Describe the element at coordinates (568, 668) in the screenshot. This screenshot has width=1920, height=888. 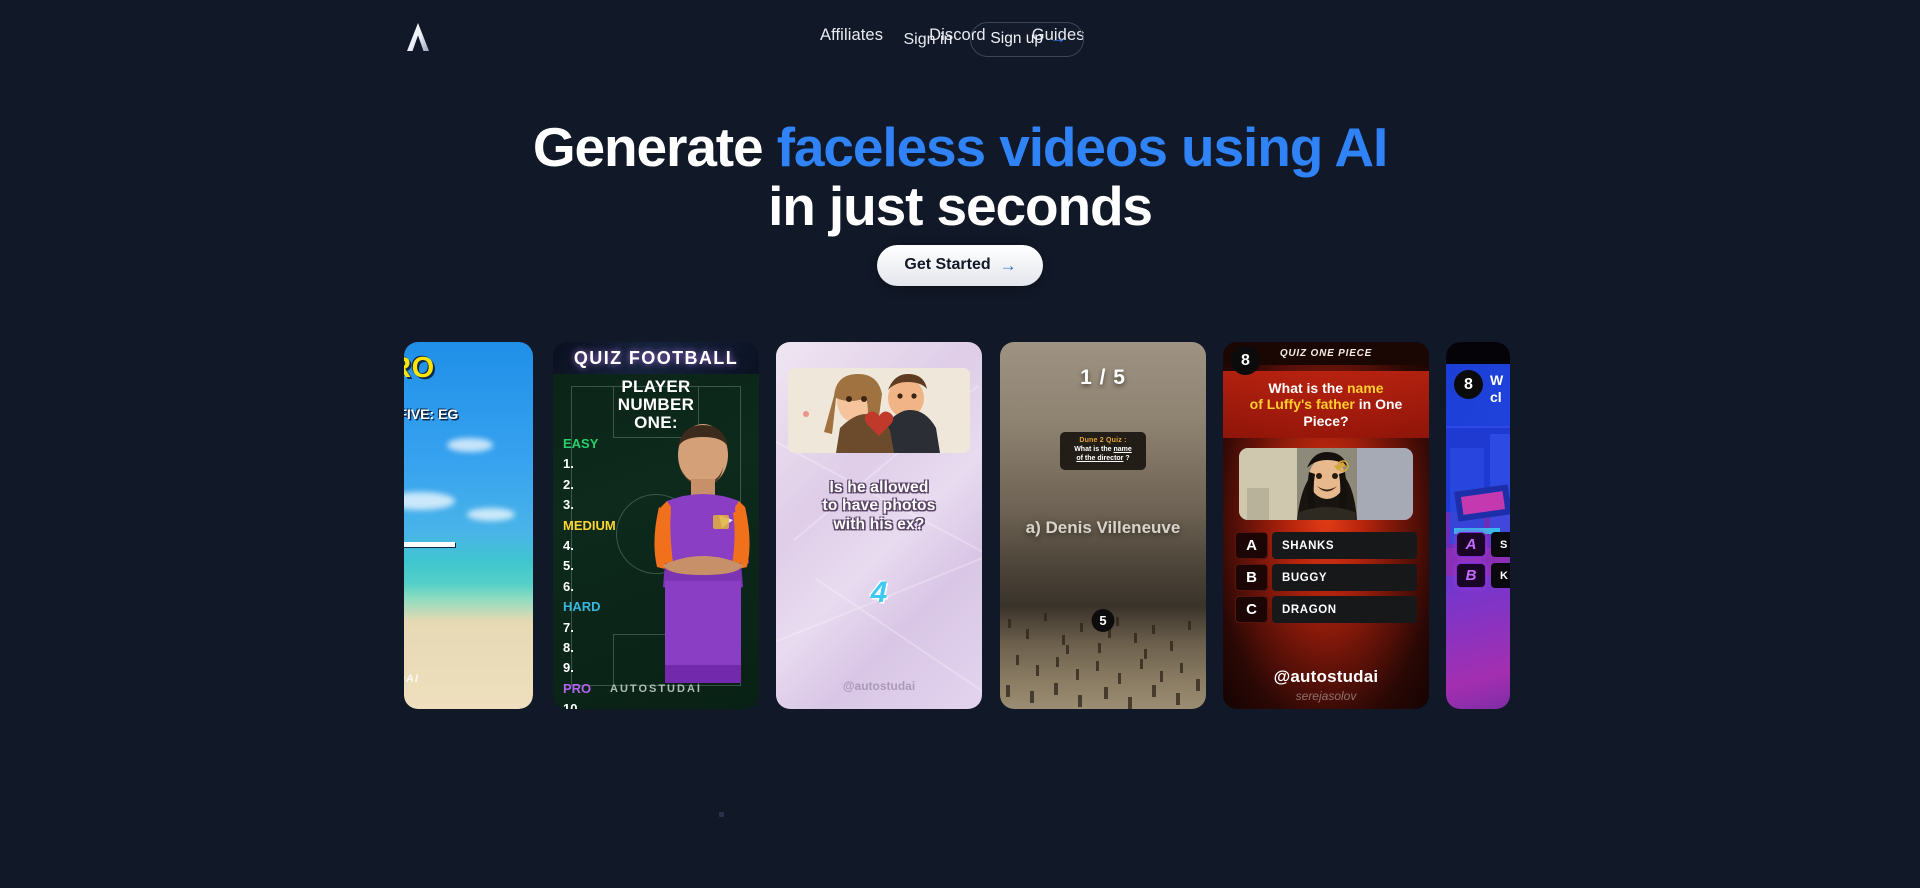
I see `level-number: 9.` at that location.